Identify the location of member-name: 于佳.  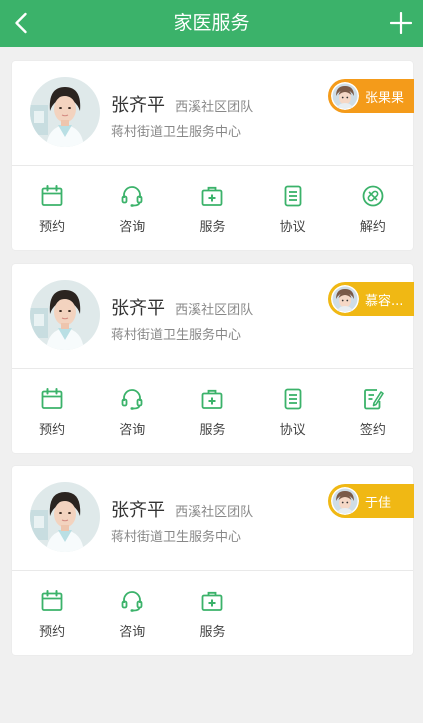
(378, 503).